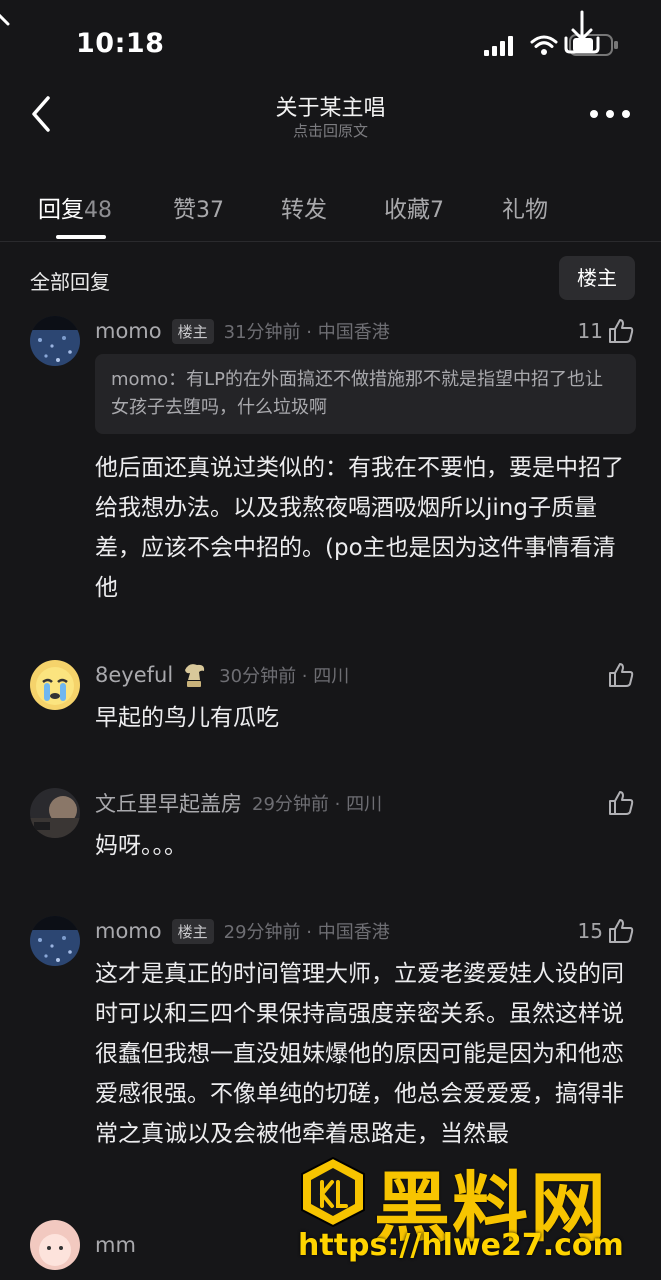  I want to click on tab-count: 7, so click(437, 210).